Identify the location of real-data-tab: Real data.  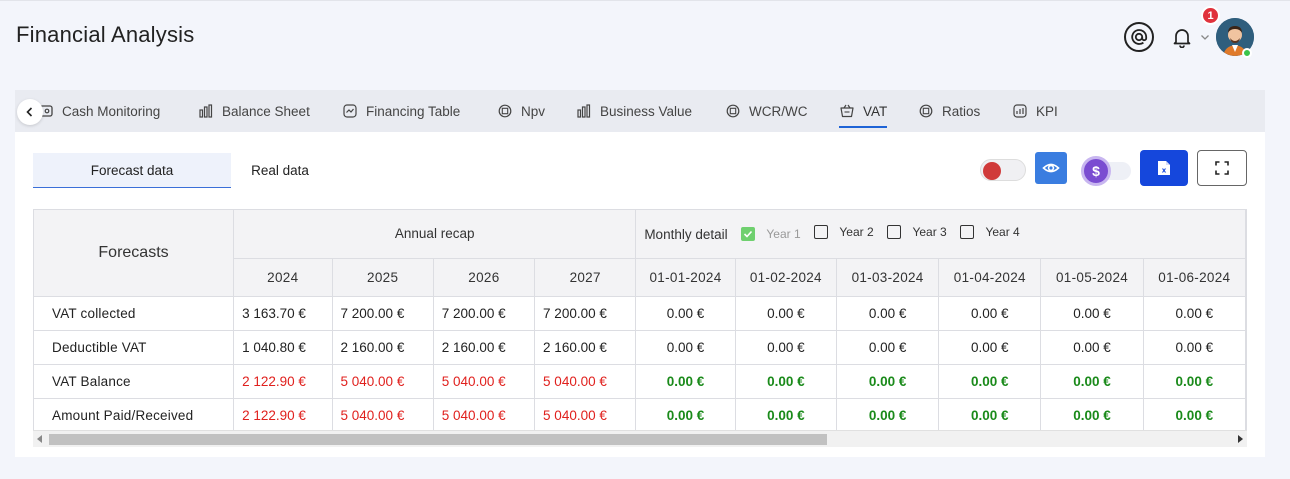
(280, 170).